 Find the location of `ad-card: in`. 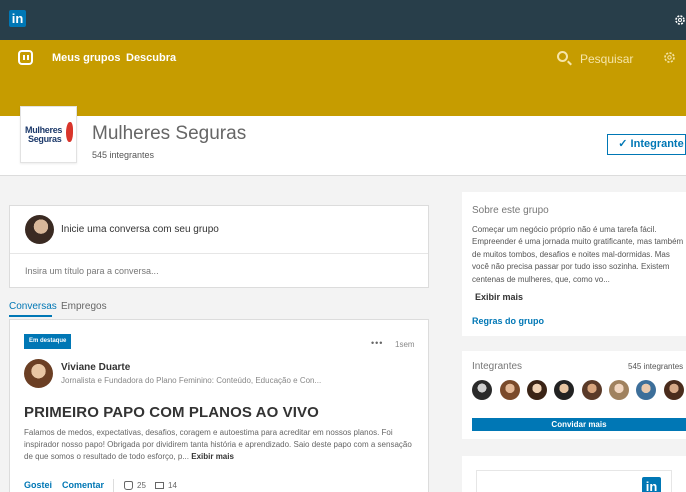

ad-card: in is located at coordinates (574, 474).